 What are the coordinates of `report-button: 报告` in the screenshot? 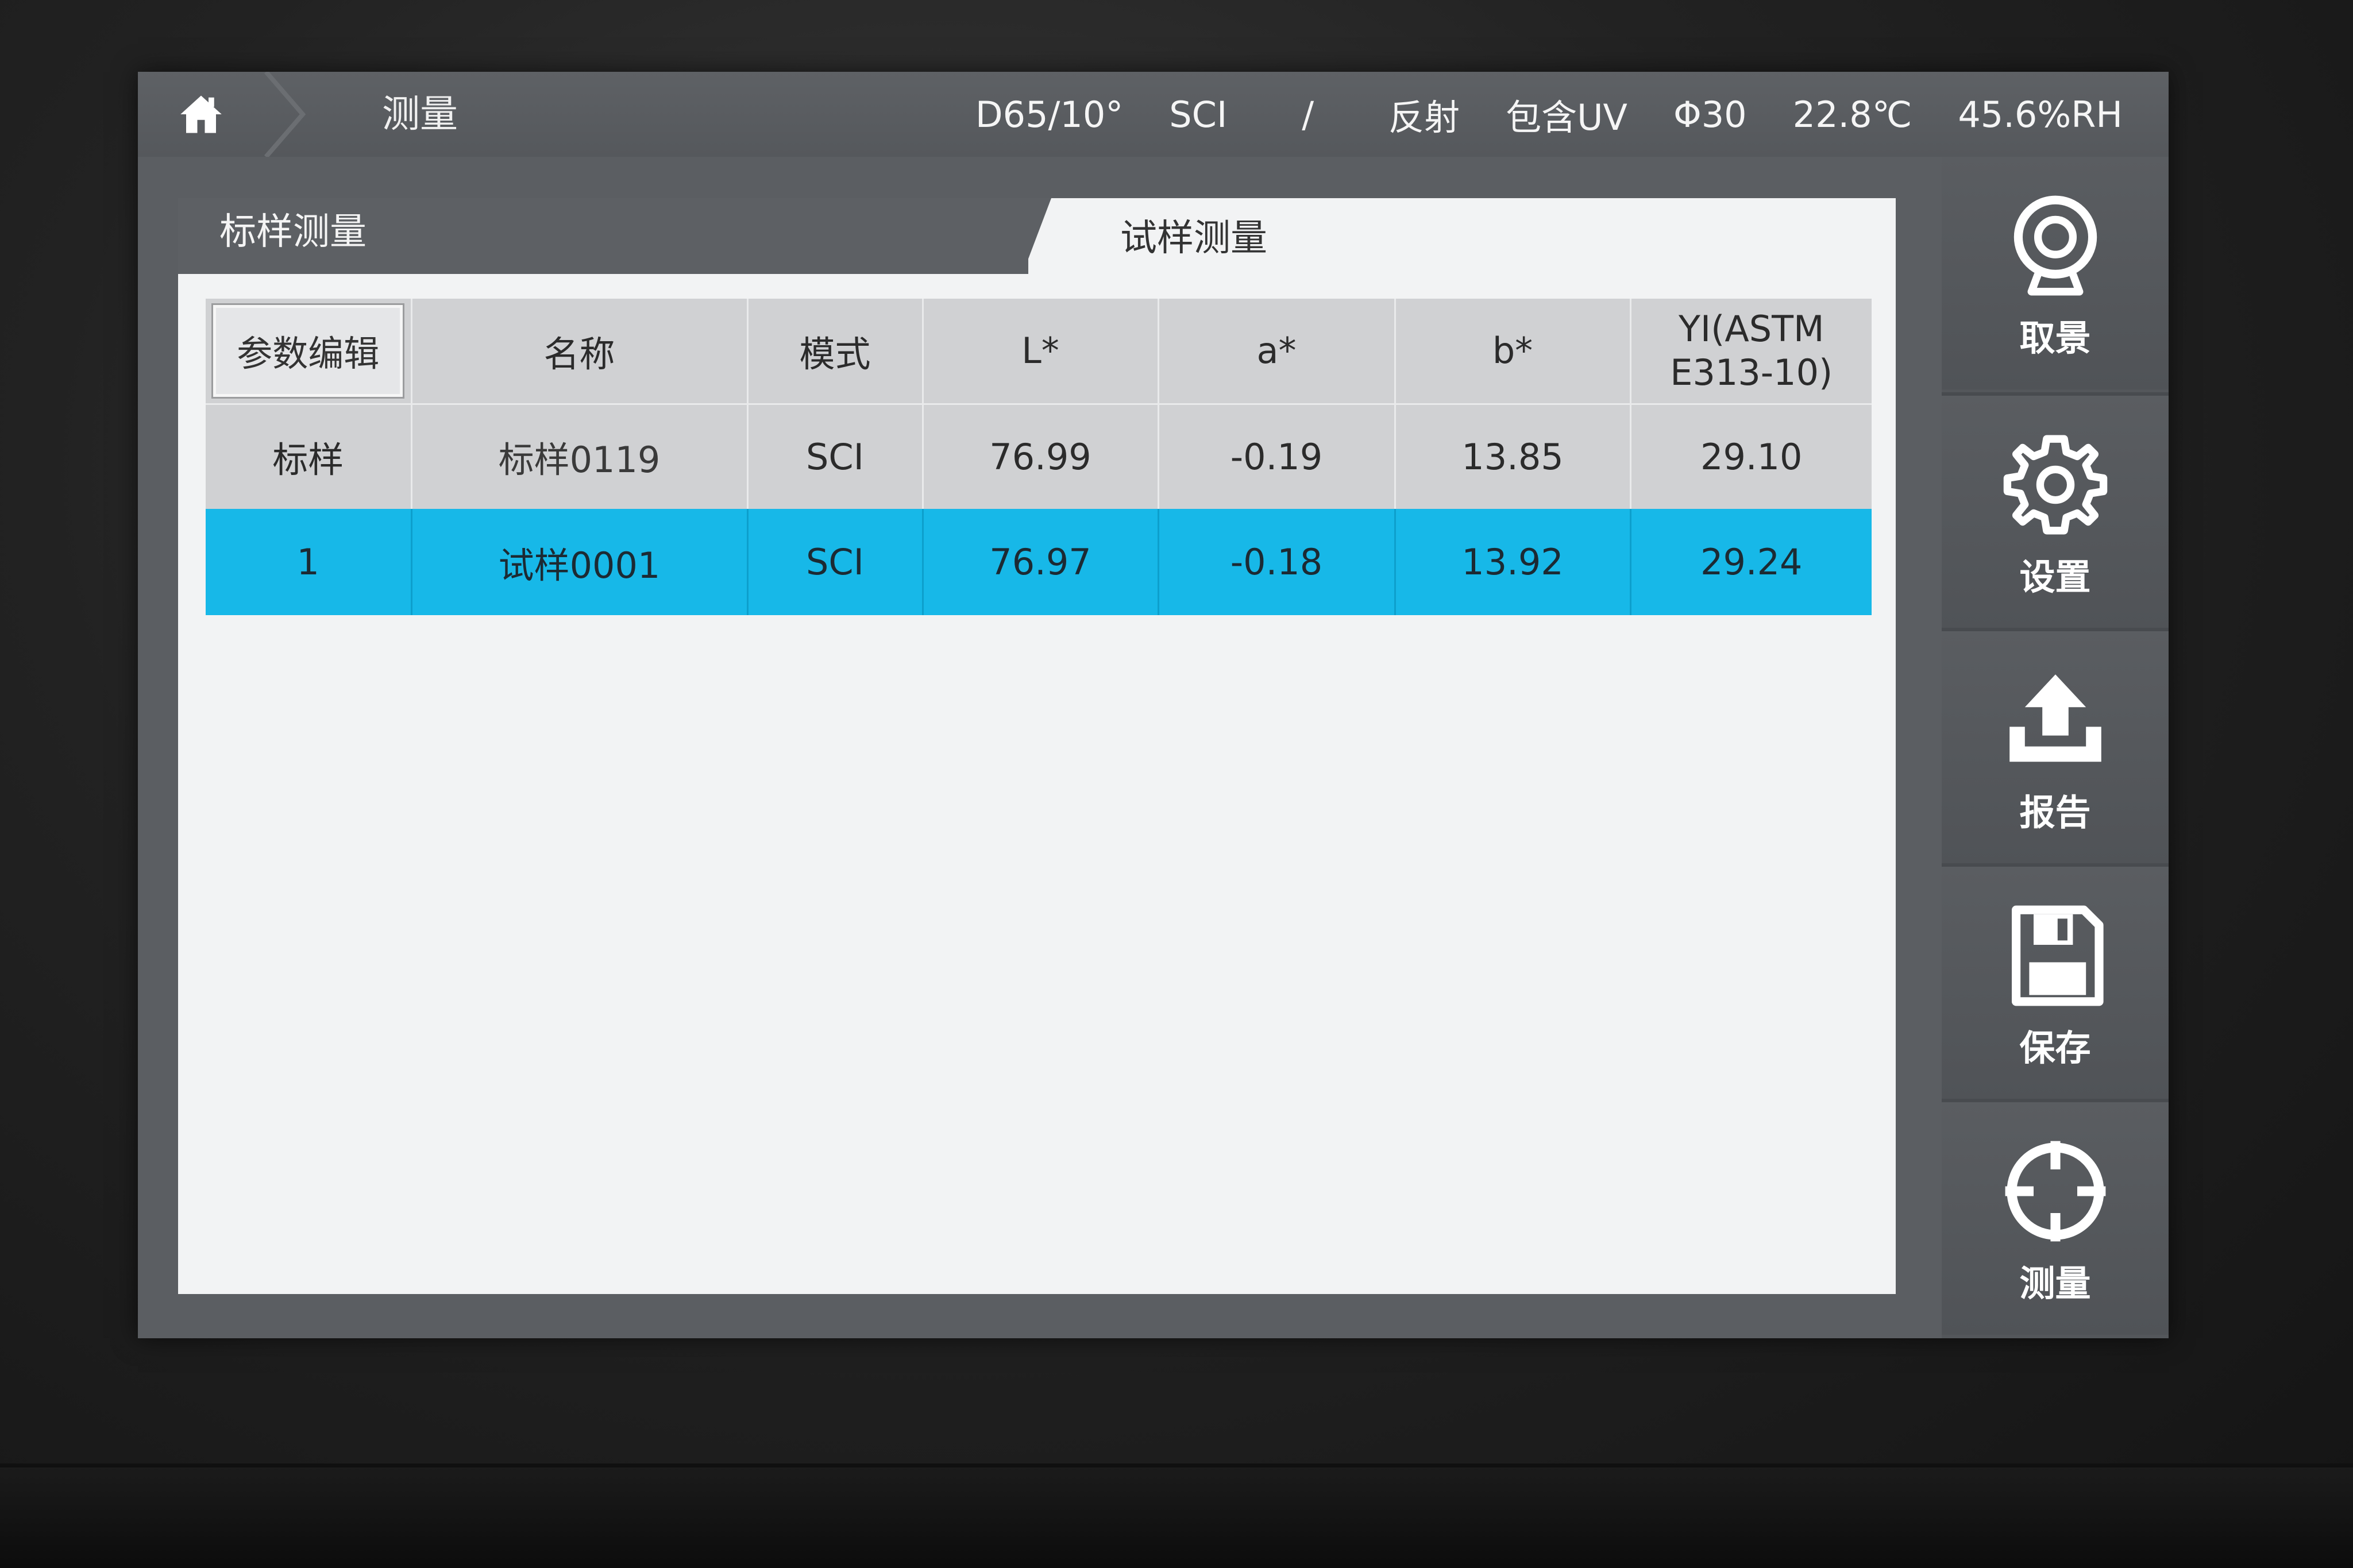 It's located at (2055, 746).